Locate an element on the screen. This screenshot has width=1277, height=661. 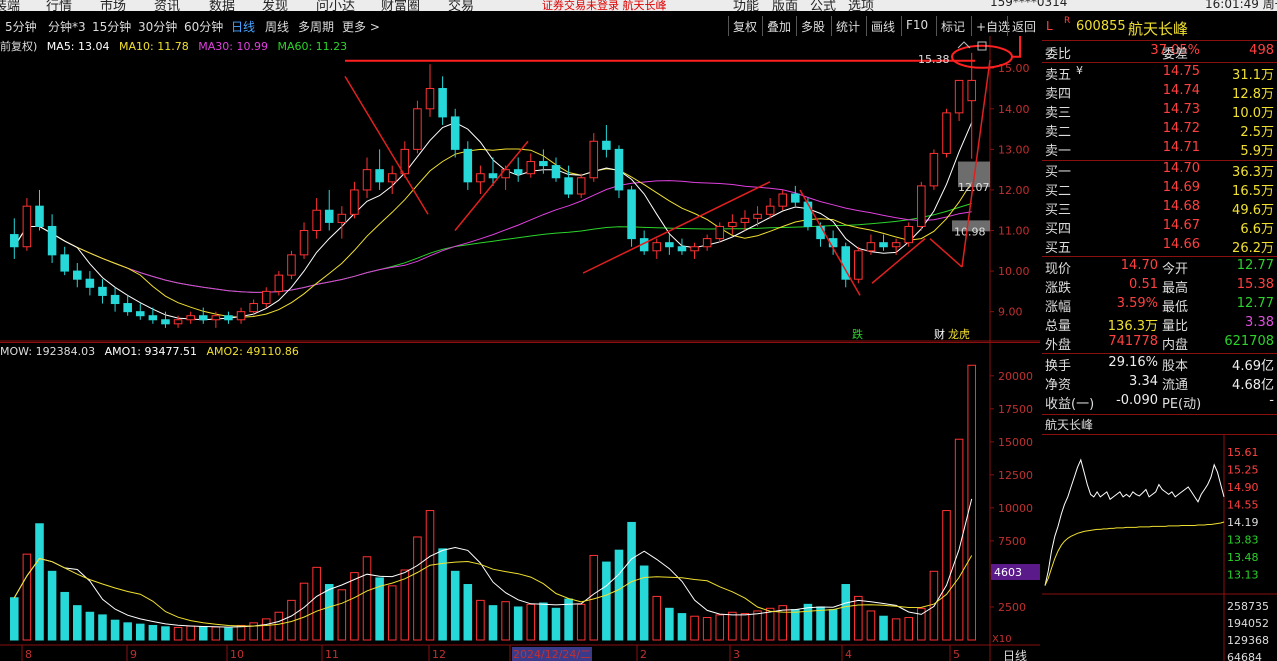
menu-item-options: 选项 is located at coordinates (861, 5).